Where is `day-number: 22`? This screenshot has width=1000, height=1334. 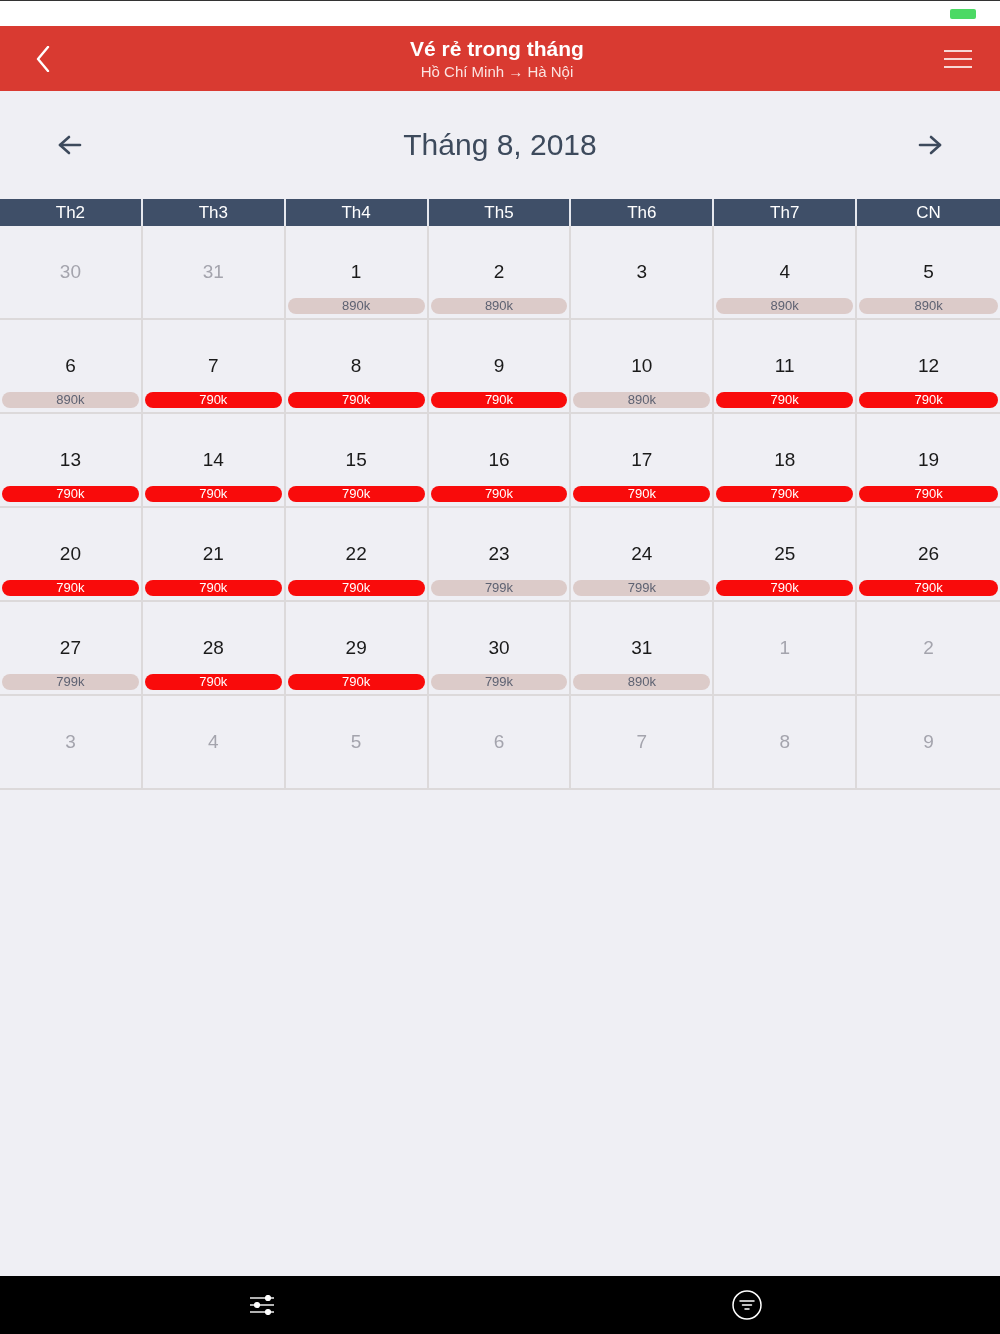
day-number: 22 is located at coordinates (356, 554).